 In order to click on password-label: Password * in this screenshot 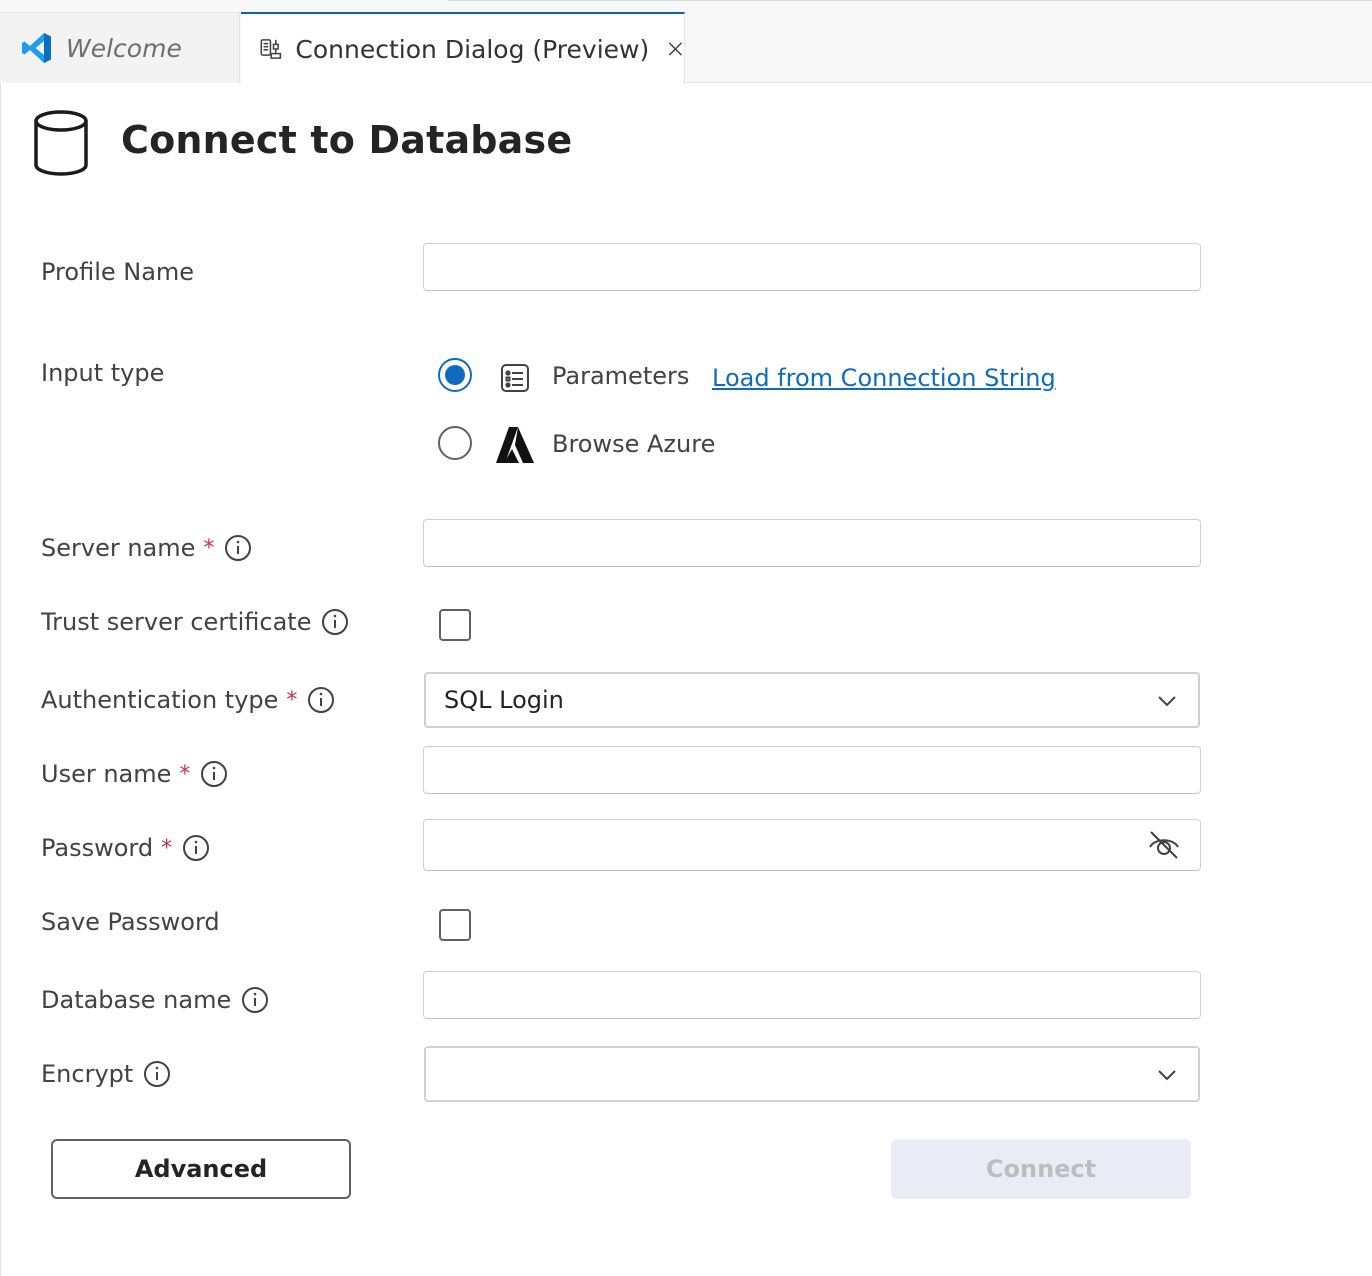, I will do `click(125, 848)`.